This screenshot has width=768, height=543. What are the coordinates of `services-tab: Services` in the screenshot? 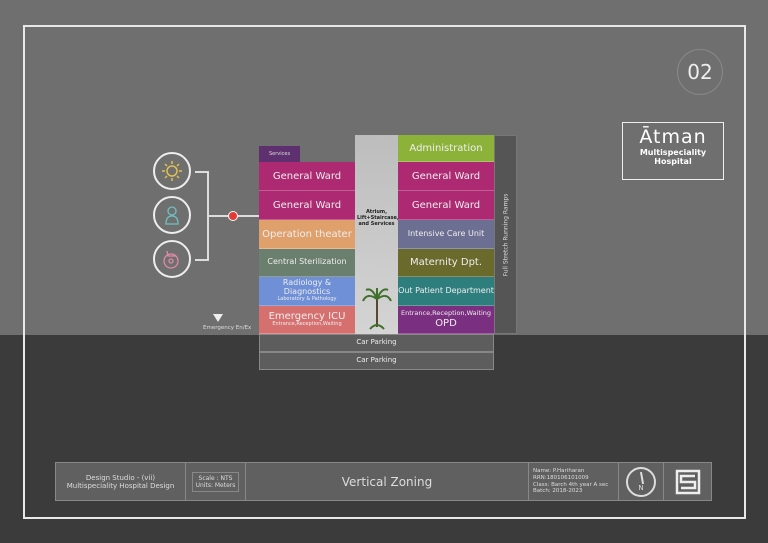 It's located at (279, 154).